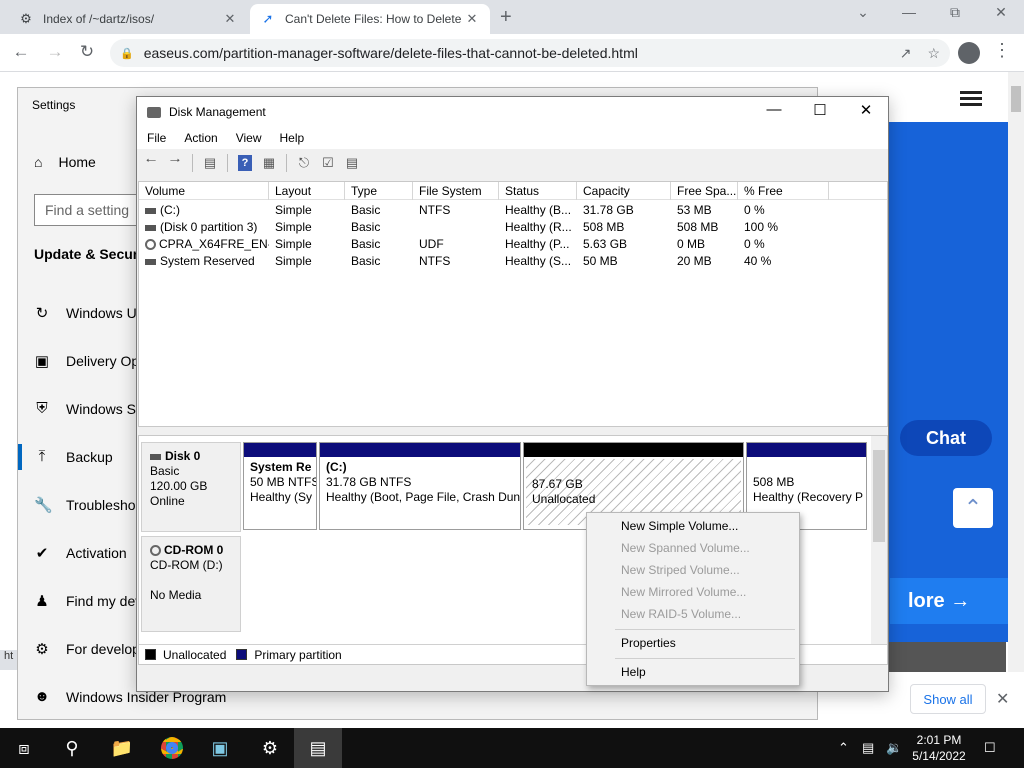  Describe the element at coordinates (127, 53) in the screenshot. I see `lock-icon: 🔒` at that location.